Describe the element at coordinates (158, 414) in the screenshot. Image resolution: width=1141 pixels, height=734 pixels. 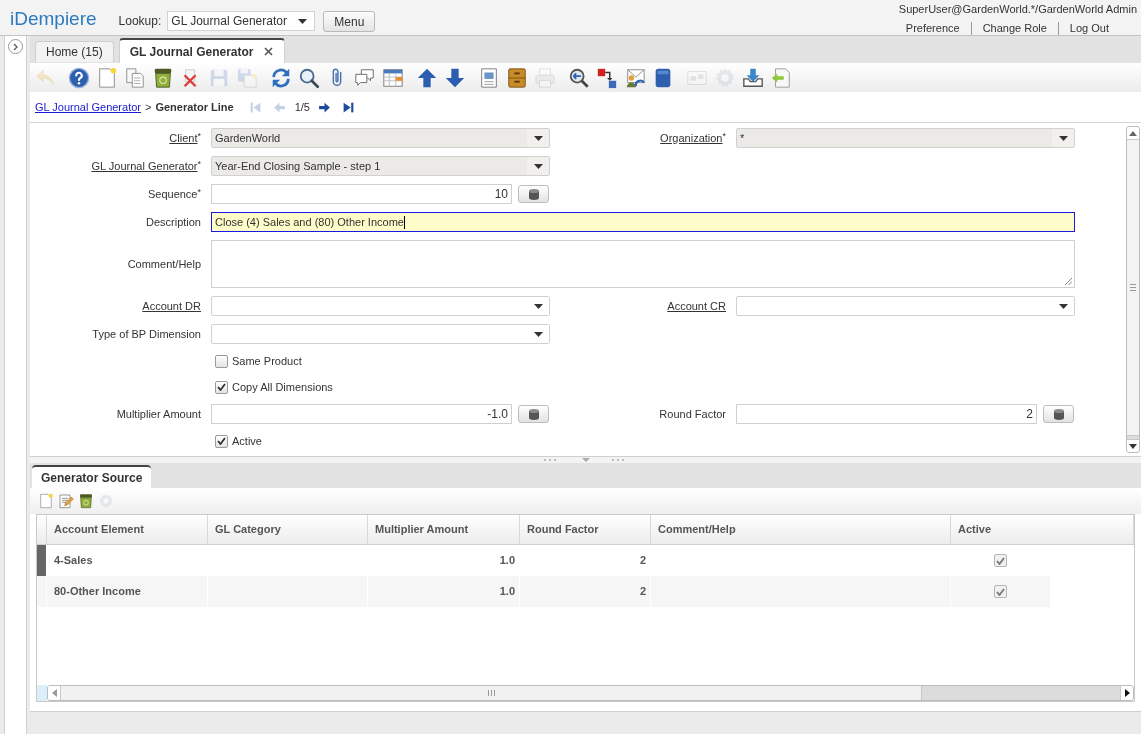
I see `field-label: Multiplier Amount` at that location.